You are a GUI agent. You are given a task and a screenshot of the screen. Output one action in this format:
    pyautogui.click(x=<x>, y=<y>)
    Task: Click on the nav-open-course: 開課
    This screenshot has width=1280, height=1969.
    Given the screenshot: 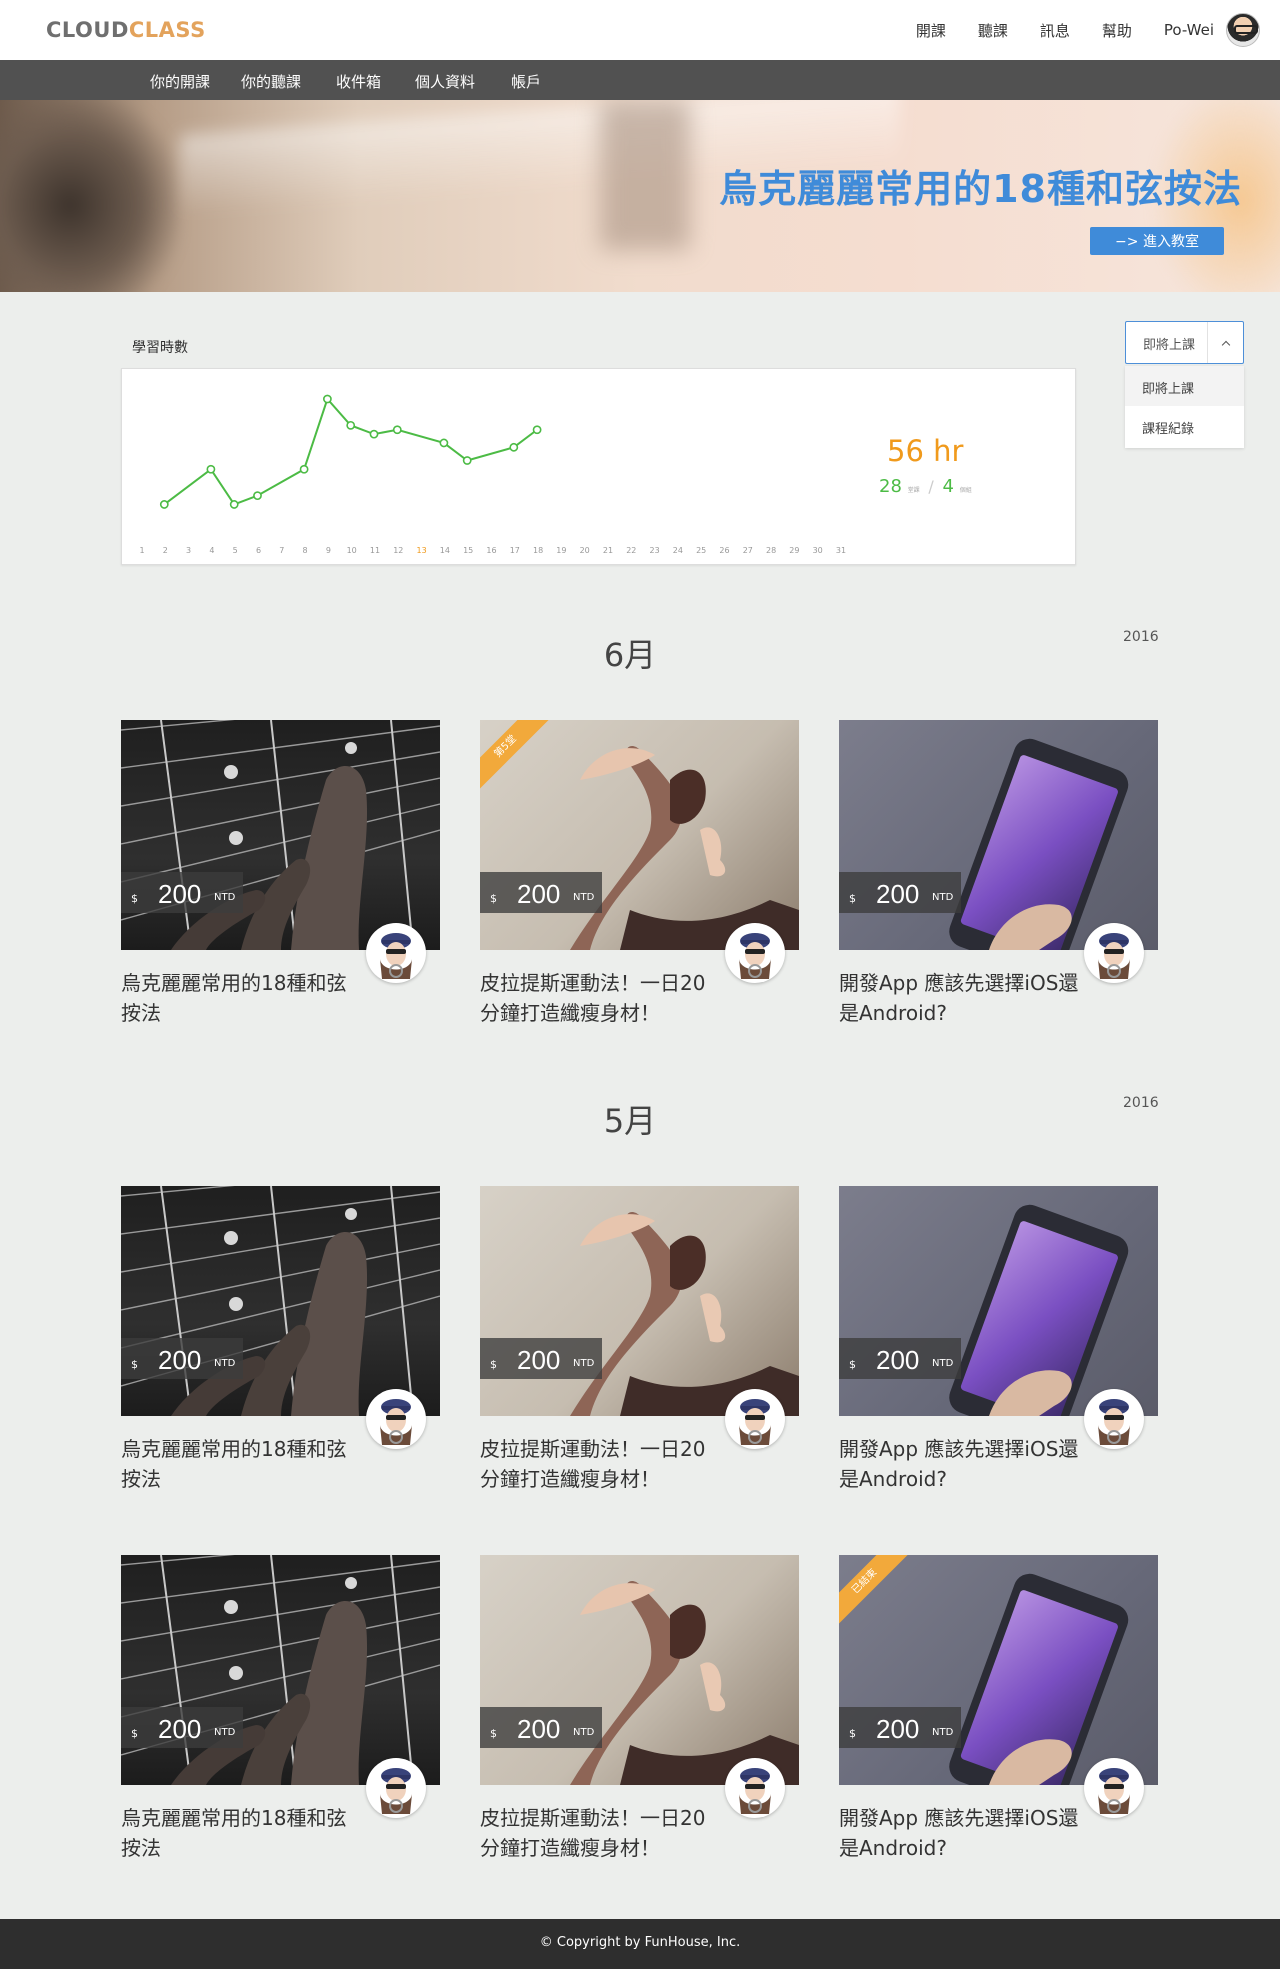 What is the action you would take?
    pyautogui.click(x=931, y=30)
    